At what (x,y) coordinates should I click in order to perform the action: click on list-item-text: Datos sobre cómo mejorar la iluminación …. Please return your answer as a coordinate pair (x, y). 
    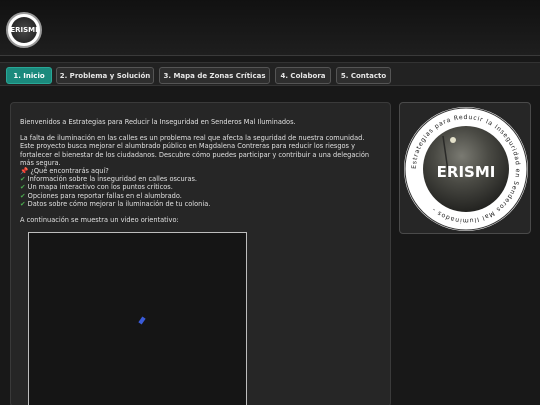
    Looking at the image, I should click on (119, 203).